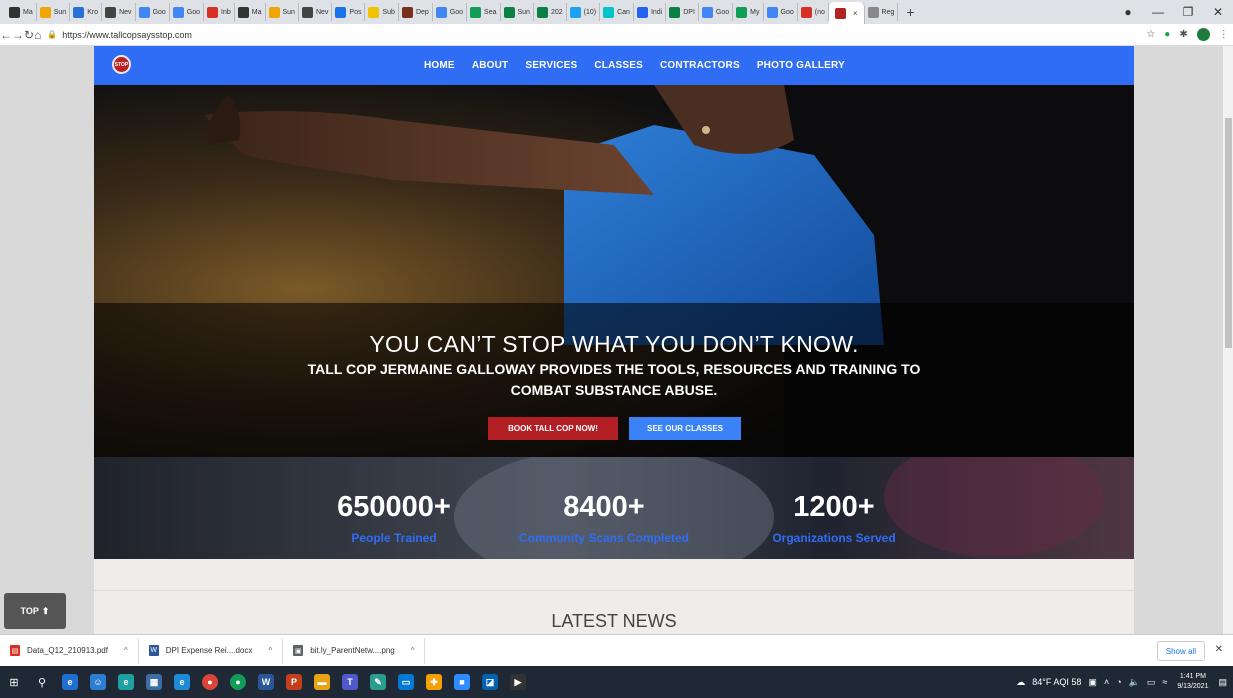  What do you see at coordinates (35, 611) in the screenshot?
I see `back-to-top-button: TOP ⬆` at bounding box center [35, 611].